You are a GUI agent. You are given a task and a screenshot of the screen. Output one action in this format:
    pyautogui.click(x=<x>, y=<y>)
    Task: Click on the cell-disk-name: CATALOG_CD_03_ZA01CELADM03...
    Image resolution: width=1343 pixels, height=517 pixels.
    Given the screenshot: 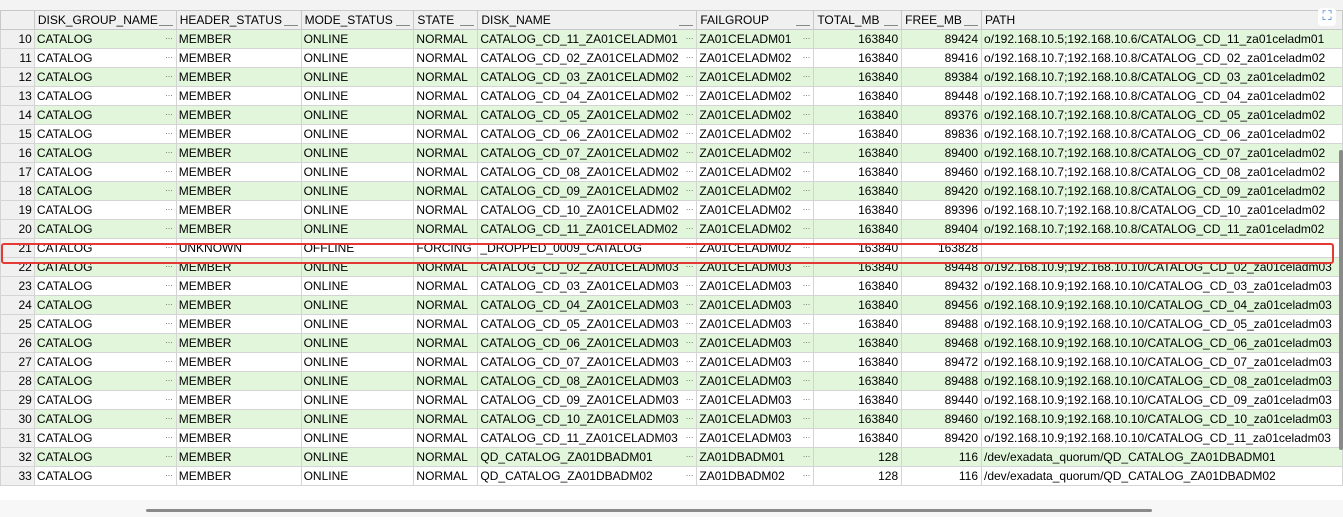 What is the action you would take?
    pyautogui.click(x=587, y=286)
    